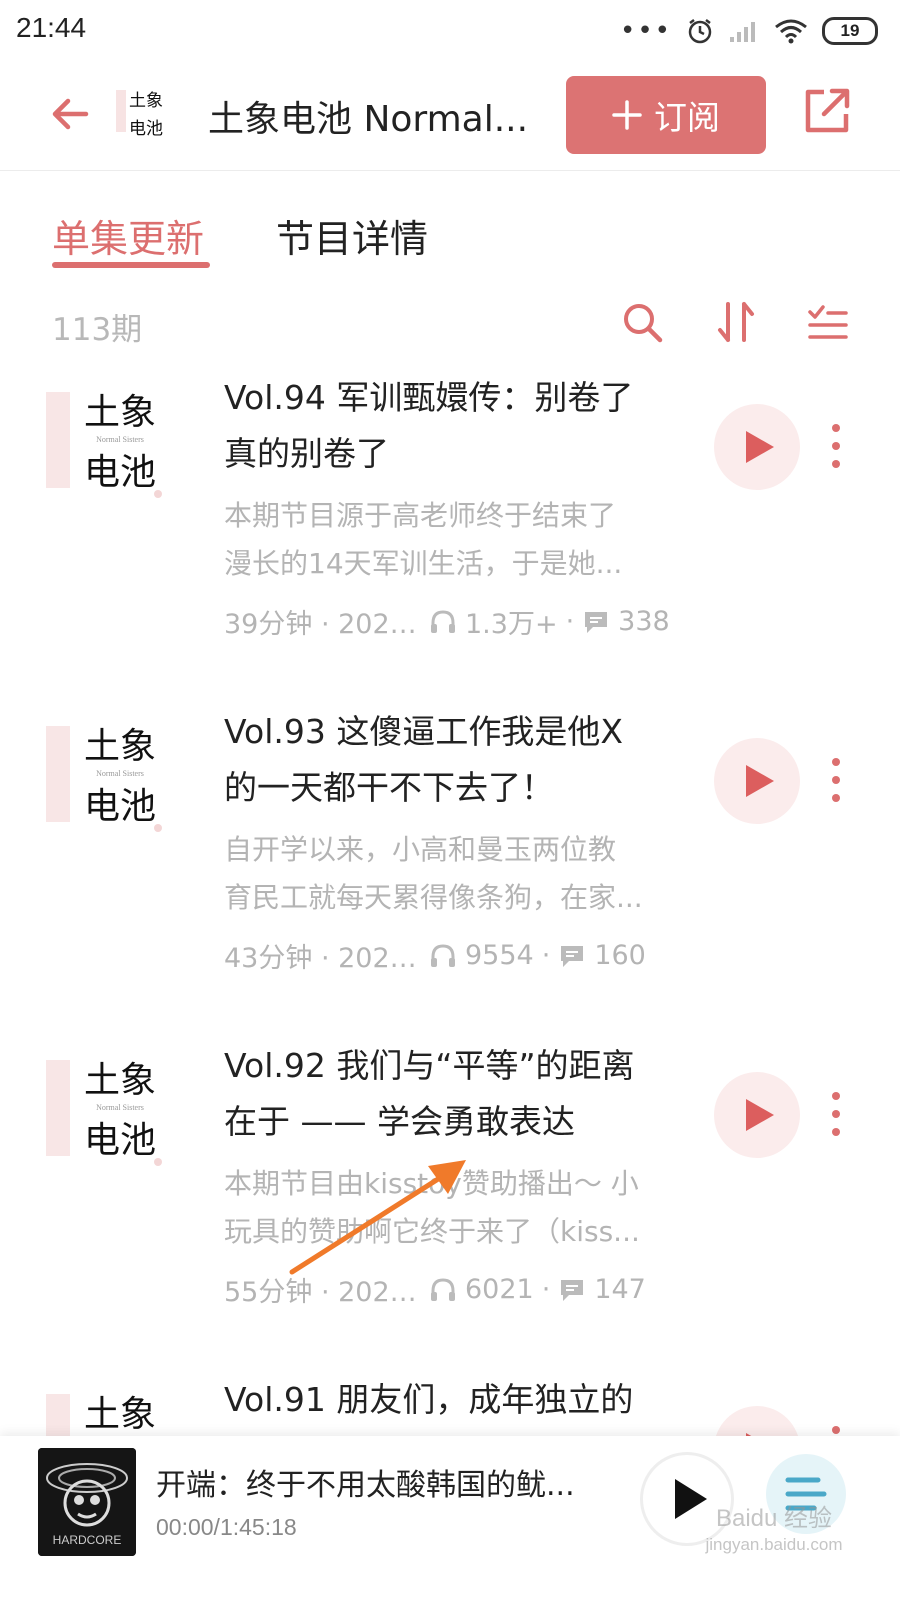 The image size is (900, 1600). Describe the element at coordinates (389, 787) in the screenshot. I see `episode-title-line2: 的一天都干不下去了！` at that location.